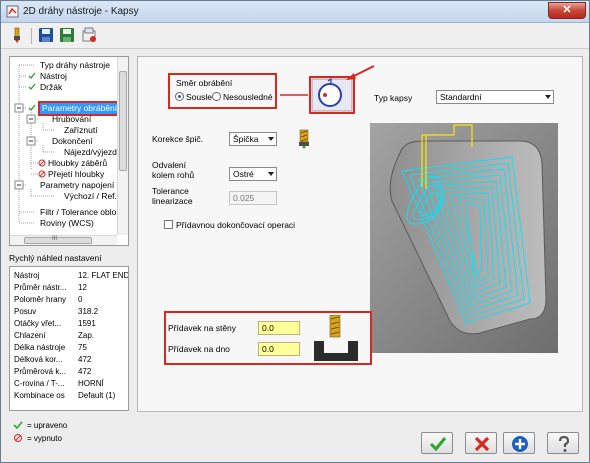 The image size is (590, 463). Describe the element at coordinates (65, 395) in the screenshot. I see `preview-row: Kombinace os Default (1)` at that location.